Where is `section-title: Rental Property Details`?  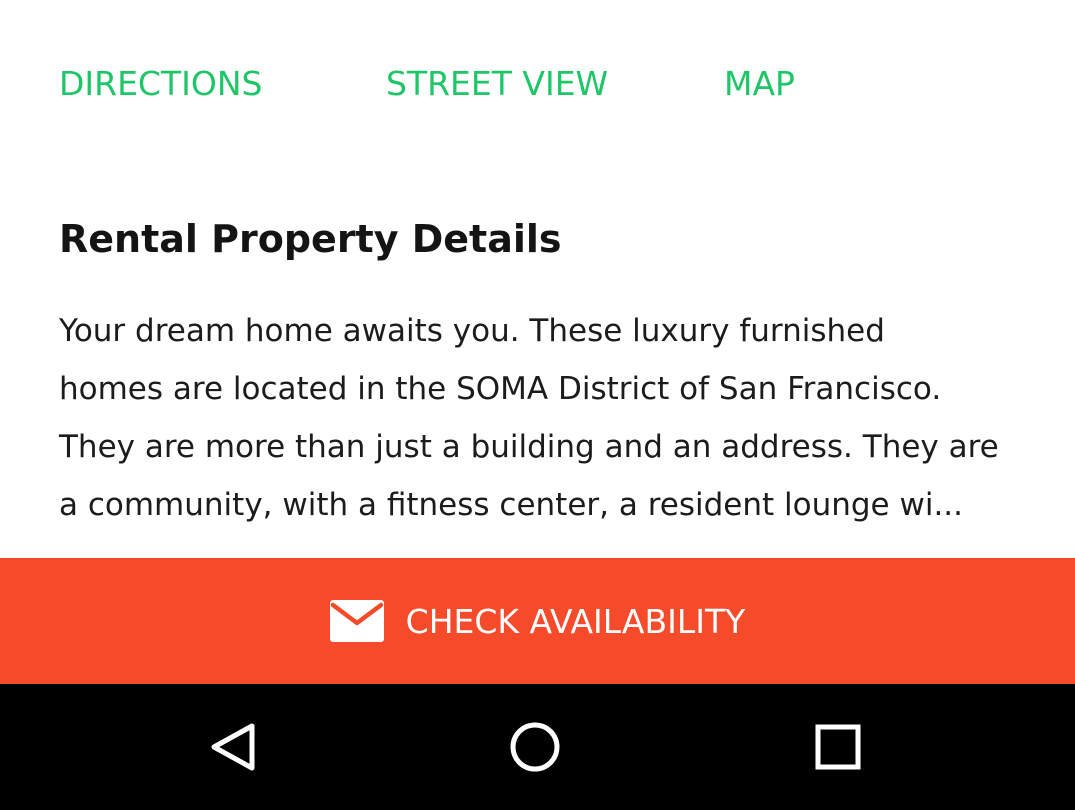
section-title: Rental Property Details is located at coordinates (310, 239).